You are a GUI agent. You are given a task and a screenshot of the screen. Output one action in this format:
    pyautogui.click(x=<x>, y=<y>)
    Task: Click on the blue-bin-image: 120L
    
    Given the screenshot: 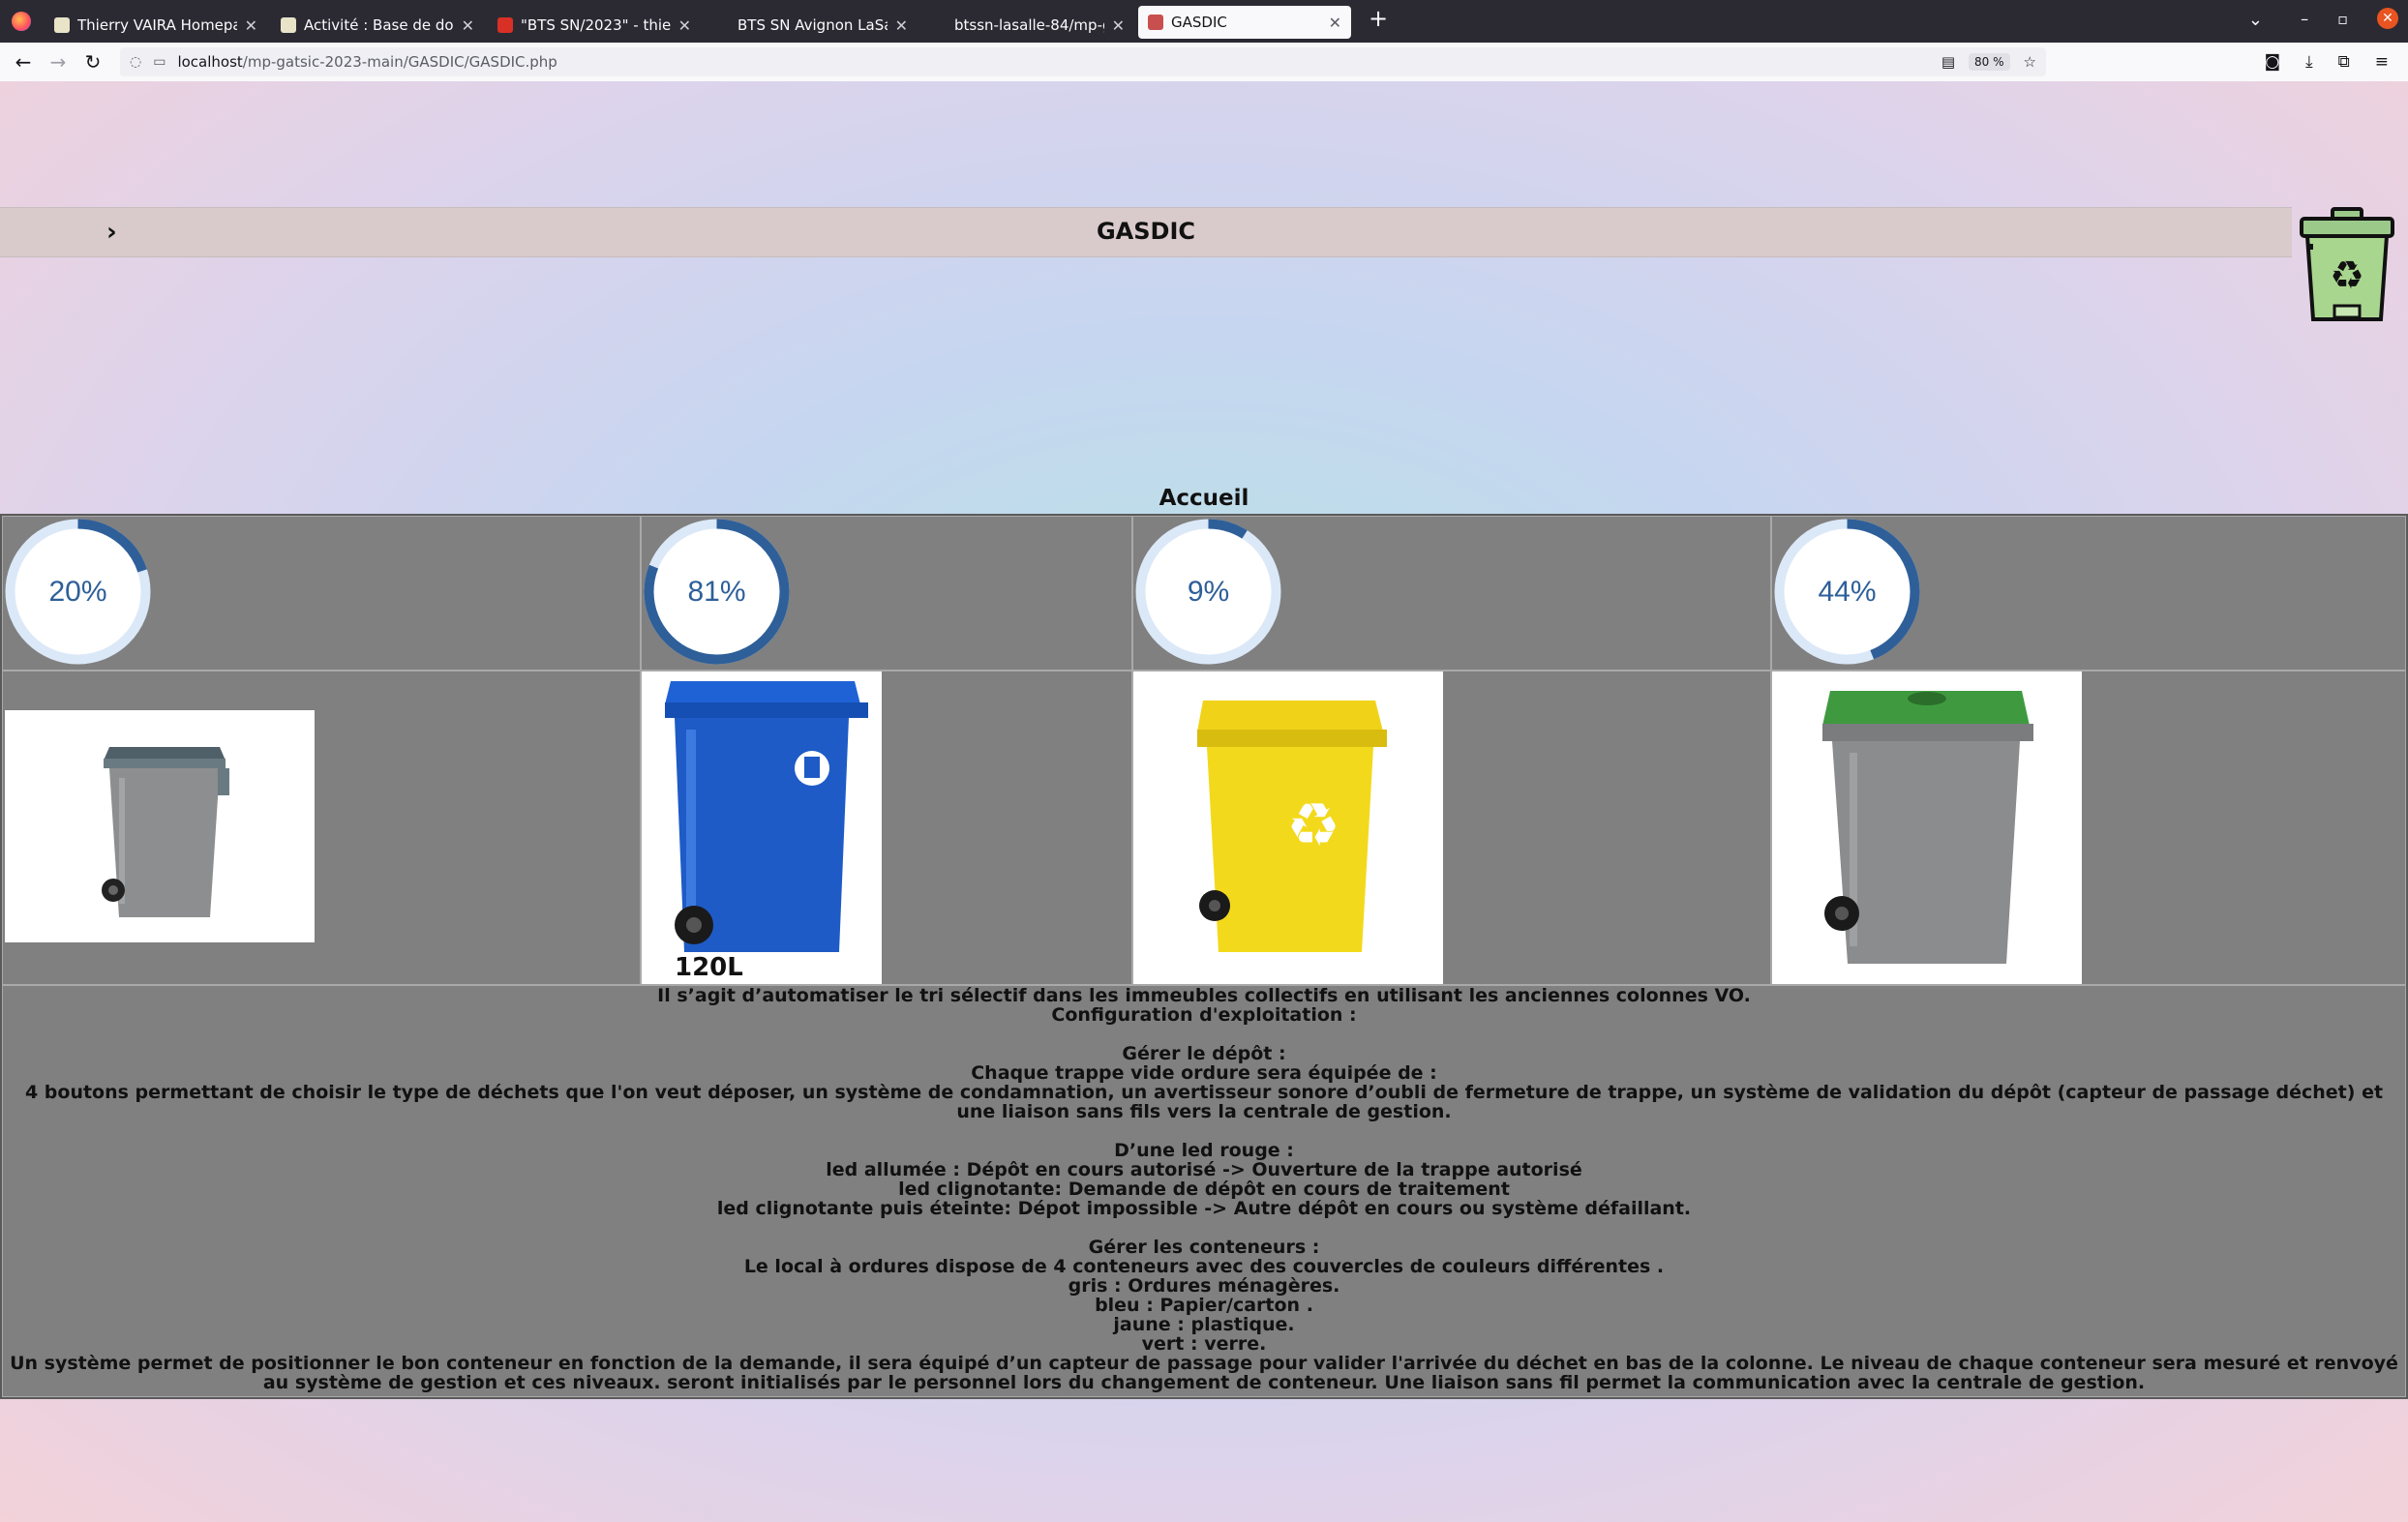 What is the action you would take?
    pyautogui.click(x=762, y=828)
    